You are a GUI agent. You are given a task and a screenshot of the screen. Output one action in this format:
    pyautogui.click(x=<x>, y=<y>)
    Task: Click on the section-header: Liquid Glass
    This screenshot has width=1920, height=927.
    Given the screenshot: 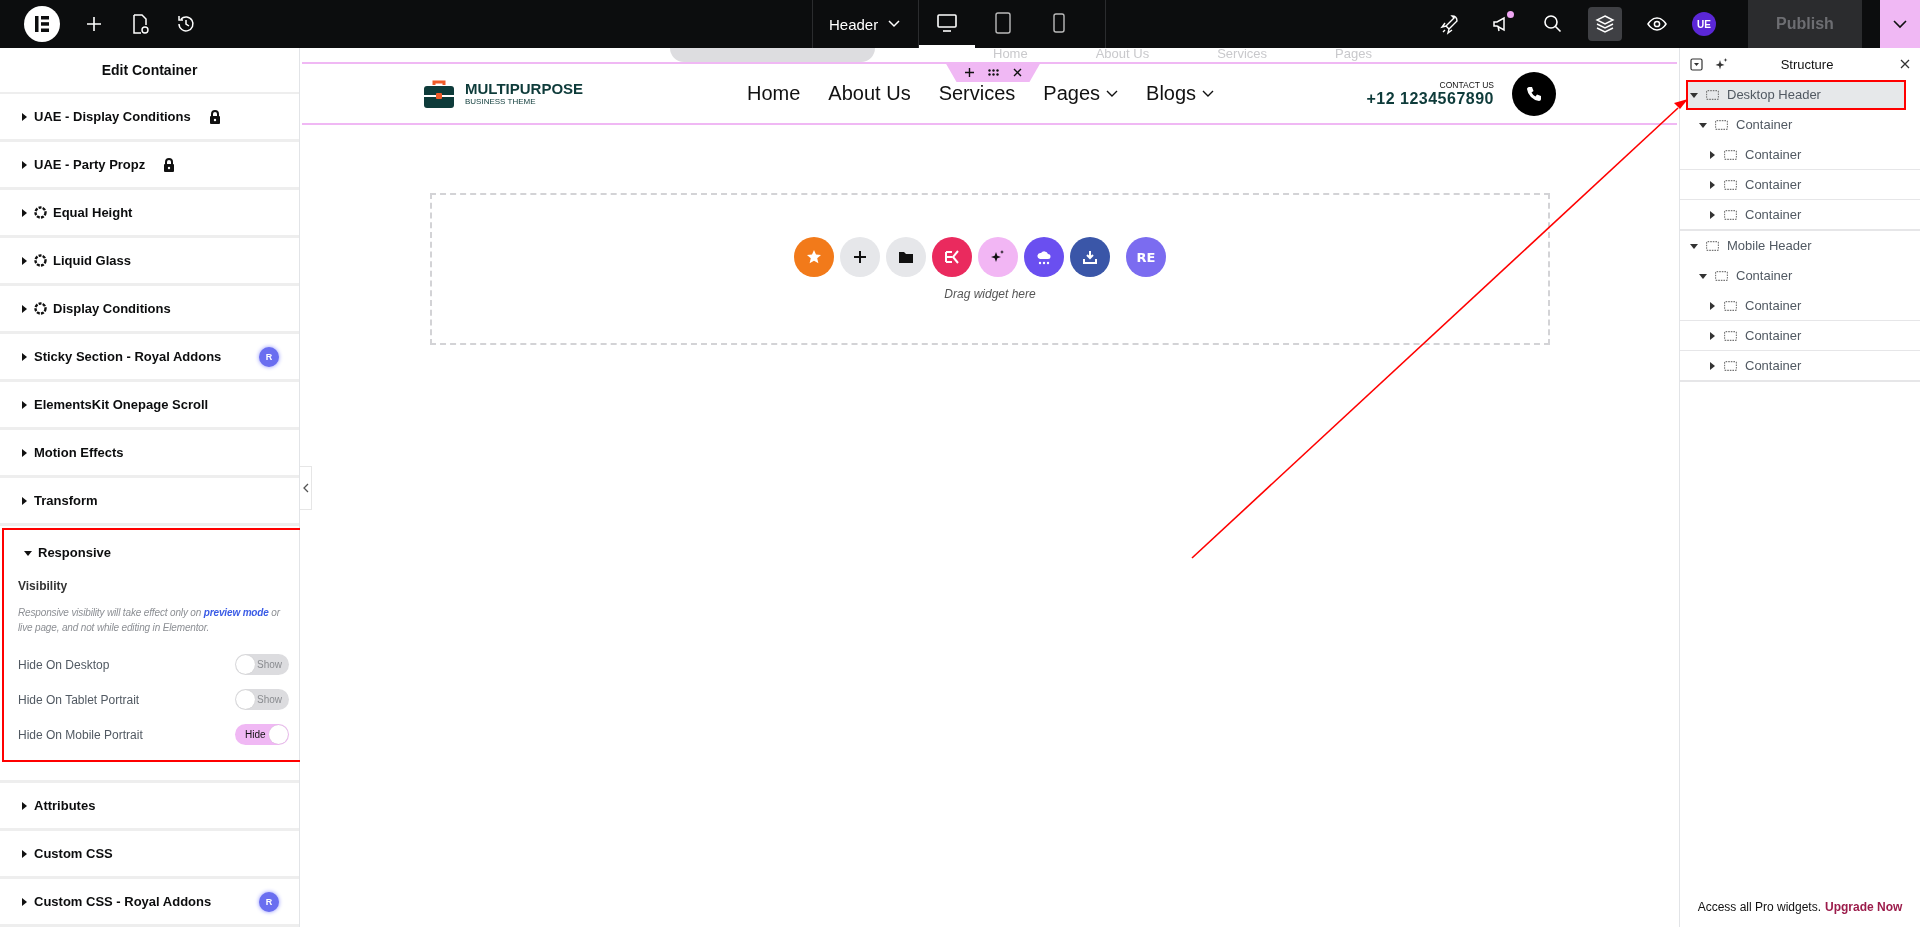 What is the action you would take?
    pyautogui.click(x=149, y=260)
    